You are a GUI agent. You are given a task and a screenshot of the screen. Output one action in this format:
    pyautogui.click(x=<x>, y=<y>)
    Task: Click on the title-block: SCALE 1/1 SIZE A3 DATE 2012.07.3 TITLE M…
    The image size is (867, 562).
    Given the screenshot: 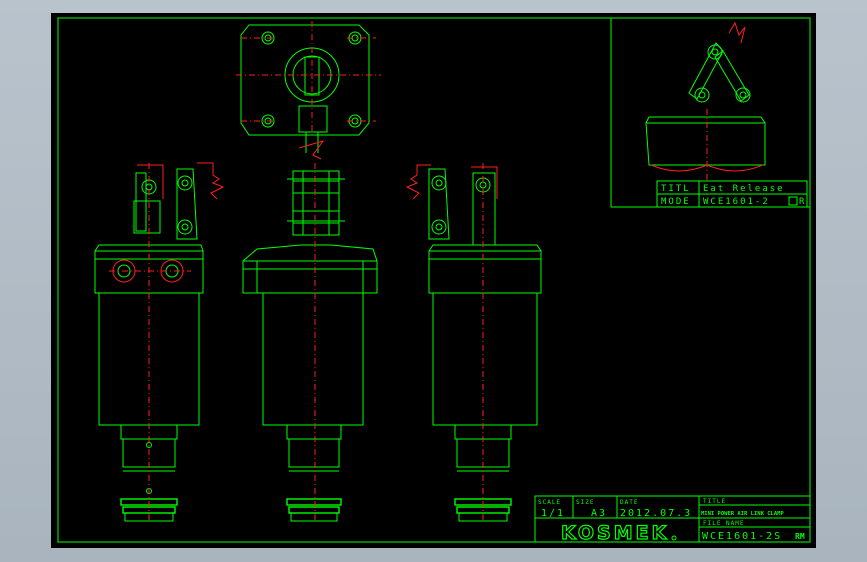 What is the action you would take?
    pyautogui.click(x=672, y=520)
    